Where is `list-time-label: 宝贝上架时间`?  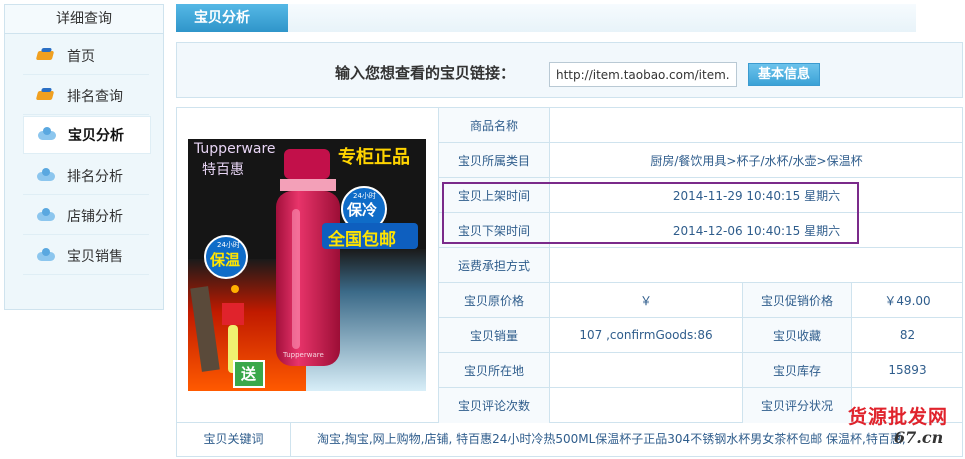 list-time-label: 宝贝上架时间 is located at coordinates (494, 195).